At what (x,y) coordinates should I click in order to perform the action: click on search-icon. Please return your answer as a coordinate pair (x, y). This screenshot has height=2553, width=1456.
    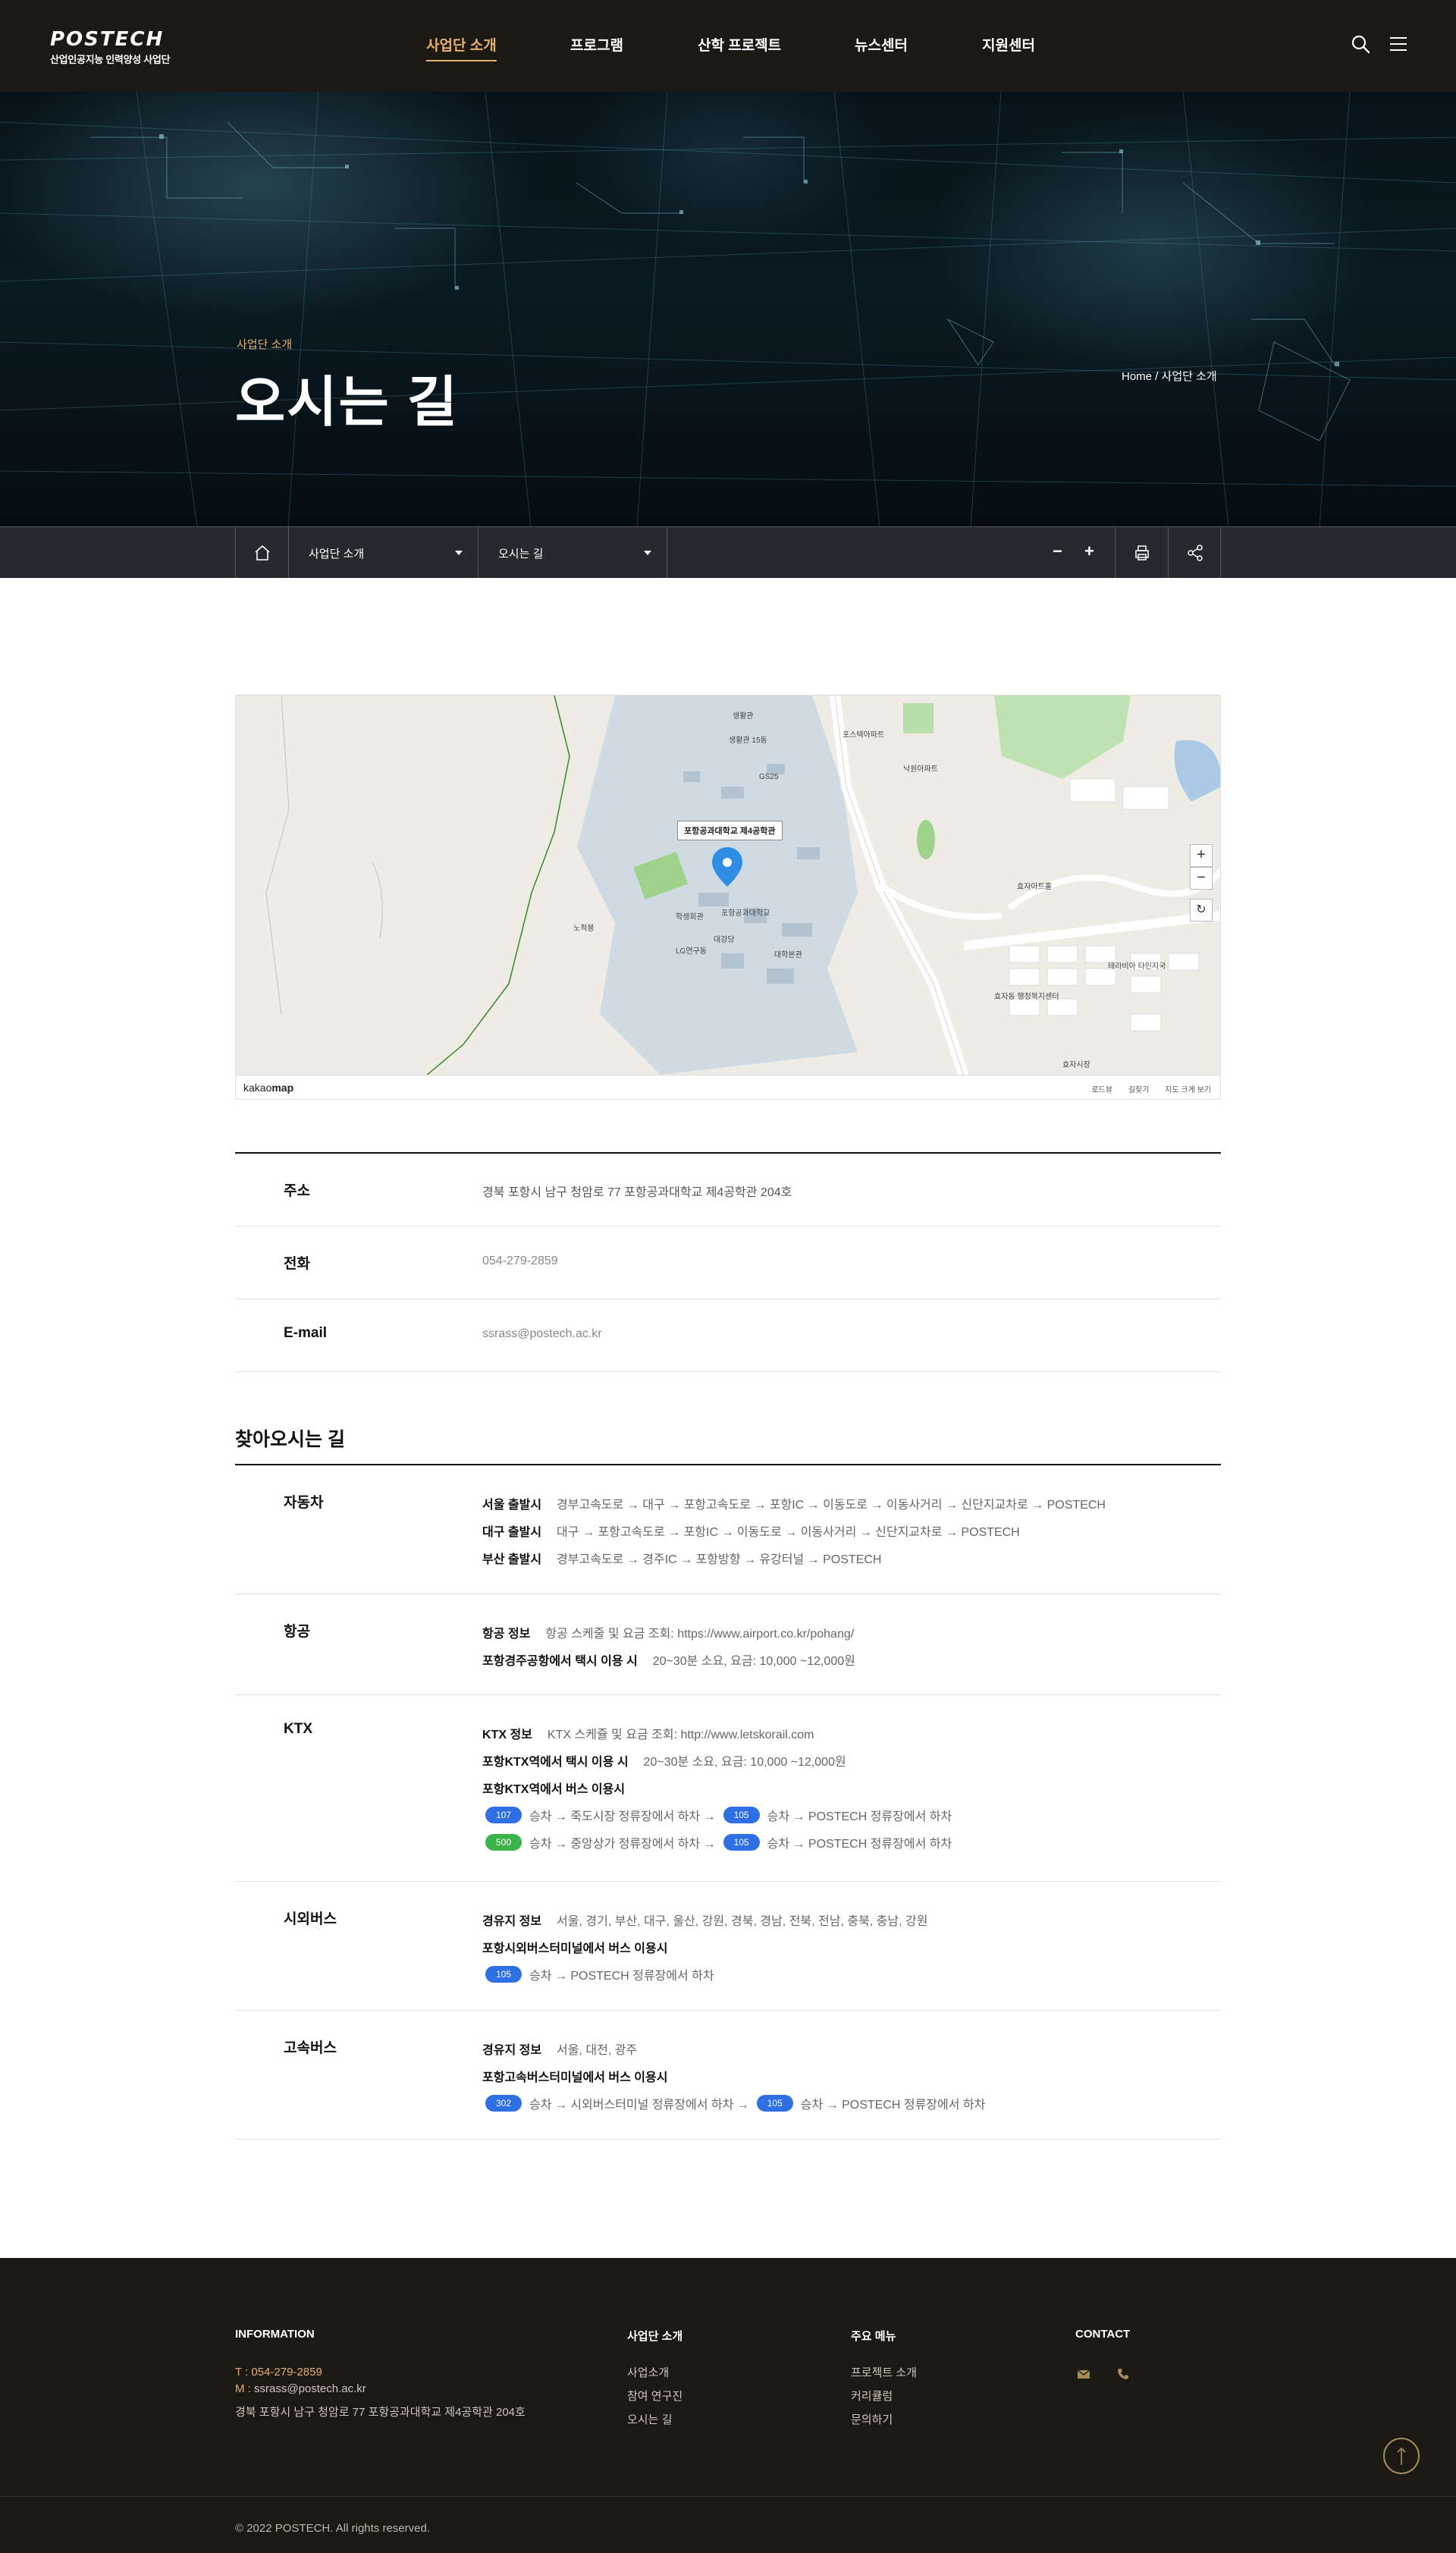
    Looking at the image, I should click on (1360, 44).